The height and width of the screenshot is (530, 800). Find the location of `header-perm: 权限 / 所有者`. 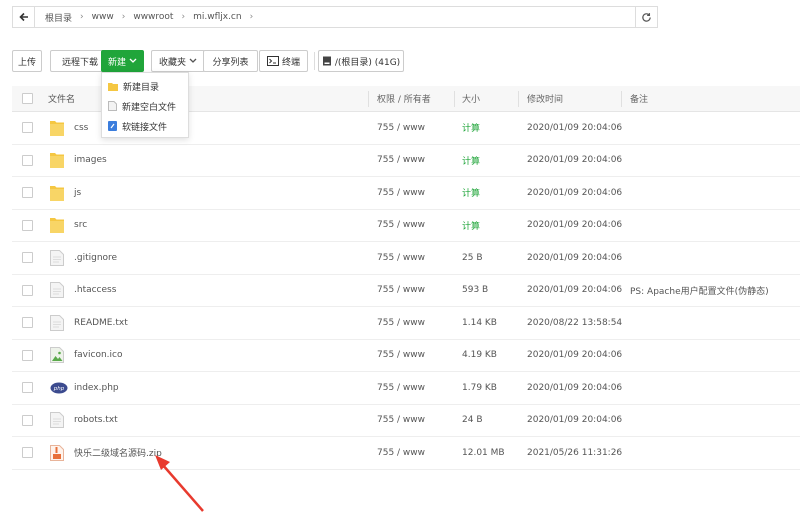

header-perm: 权限 / 所有者 is located at coordinates (404, 98).